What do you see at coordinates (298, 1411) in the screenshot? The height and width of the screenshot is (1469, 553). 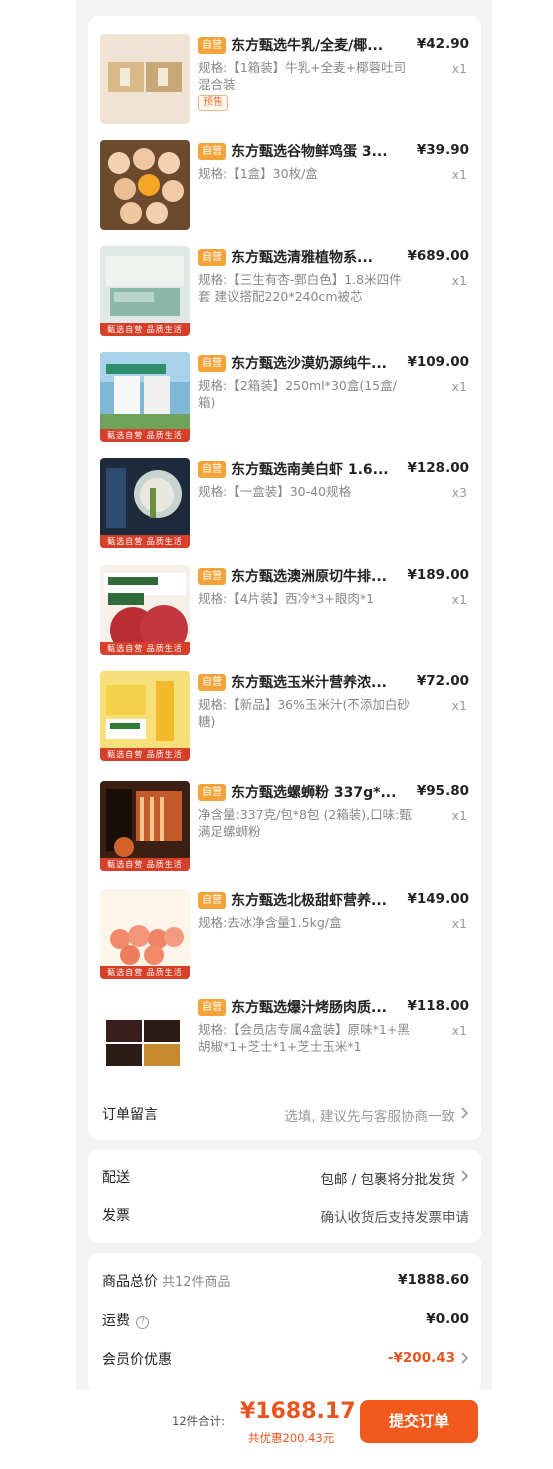 I see `total-amount: ¥1688.17` at bounding box center [298, 1411].